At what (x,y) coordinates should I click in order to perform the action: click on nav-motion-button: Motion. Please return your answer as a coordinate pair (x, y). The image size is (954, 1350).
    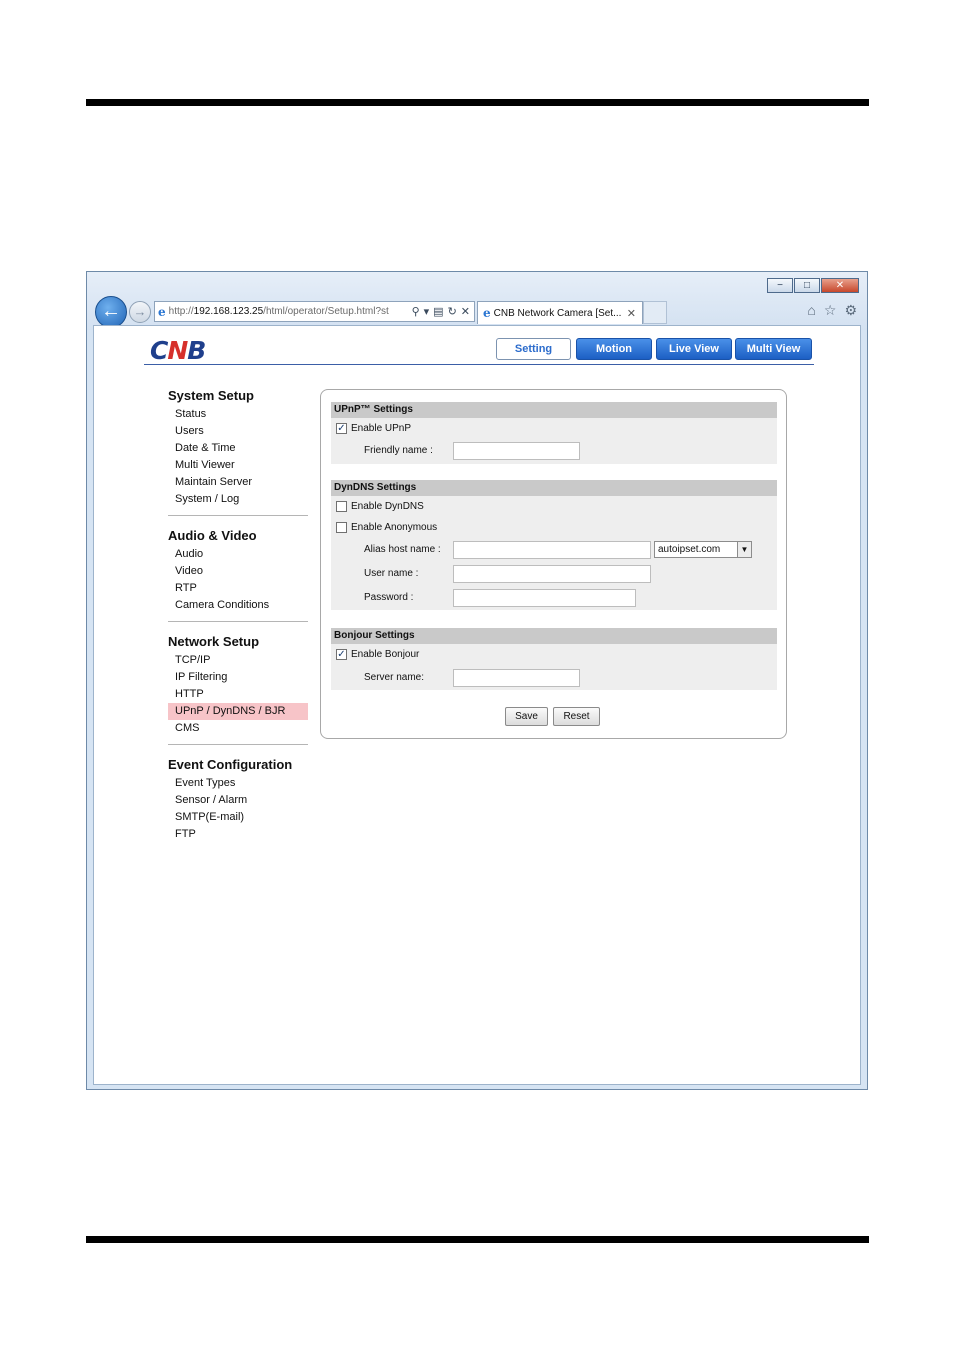
    Looking at the image, I should click on (614, 349).